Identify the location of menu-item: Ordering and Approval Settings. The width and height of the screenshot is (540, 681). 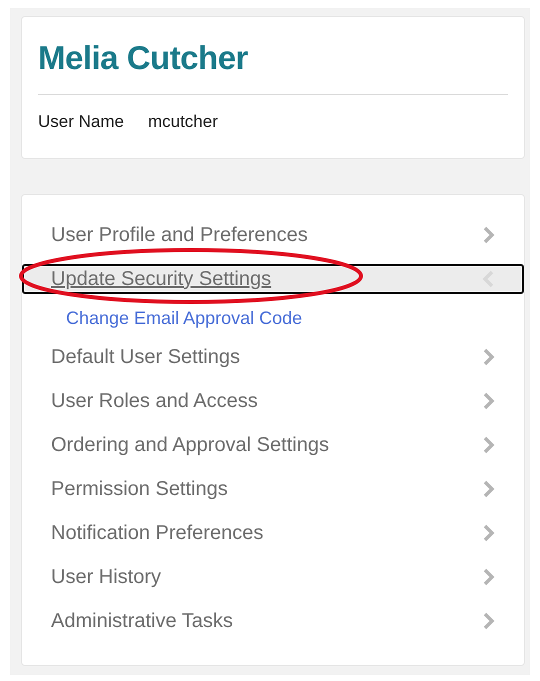
(273, 445).